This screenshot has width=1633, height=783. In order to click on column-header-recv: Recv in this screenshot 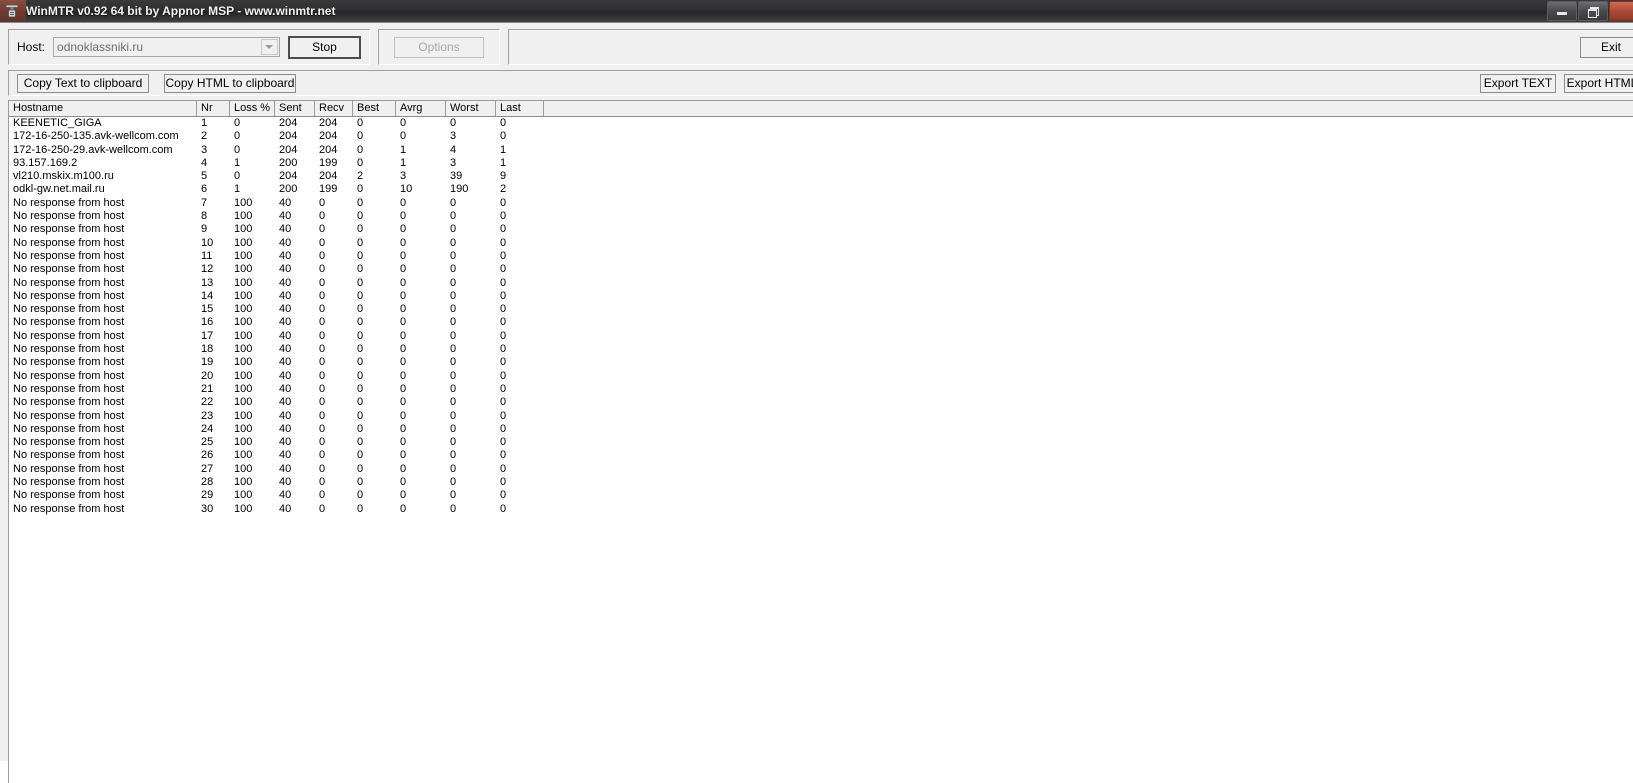, I will do `click(334, 108)`.